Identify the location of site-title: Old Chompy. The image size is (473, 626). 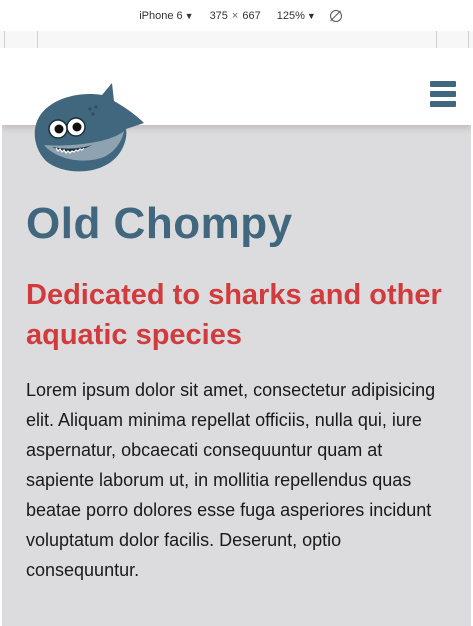
(159, 223).